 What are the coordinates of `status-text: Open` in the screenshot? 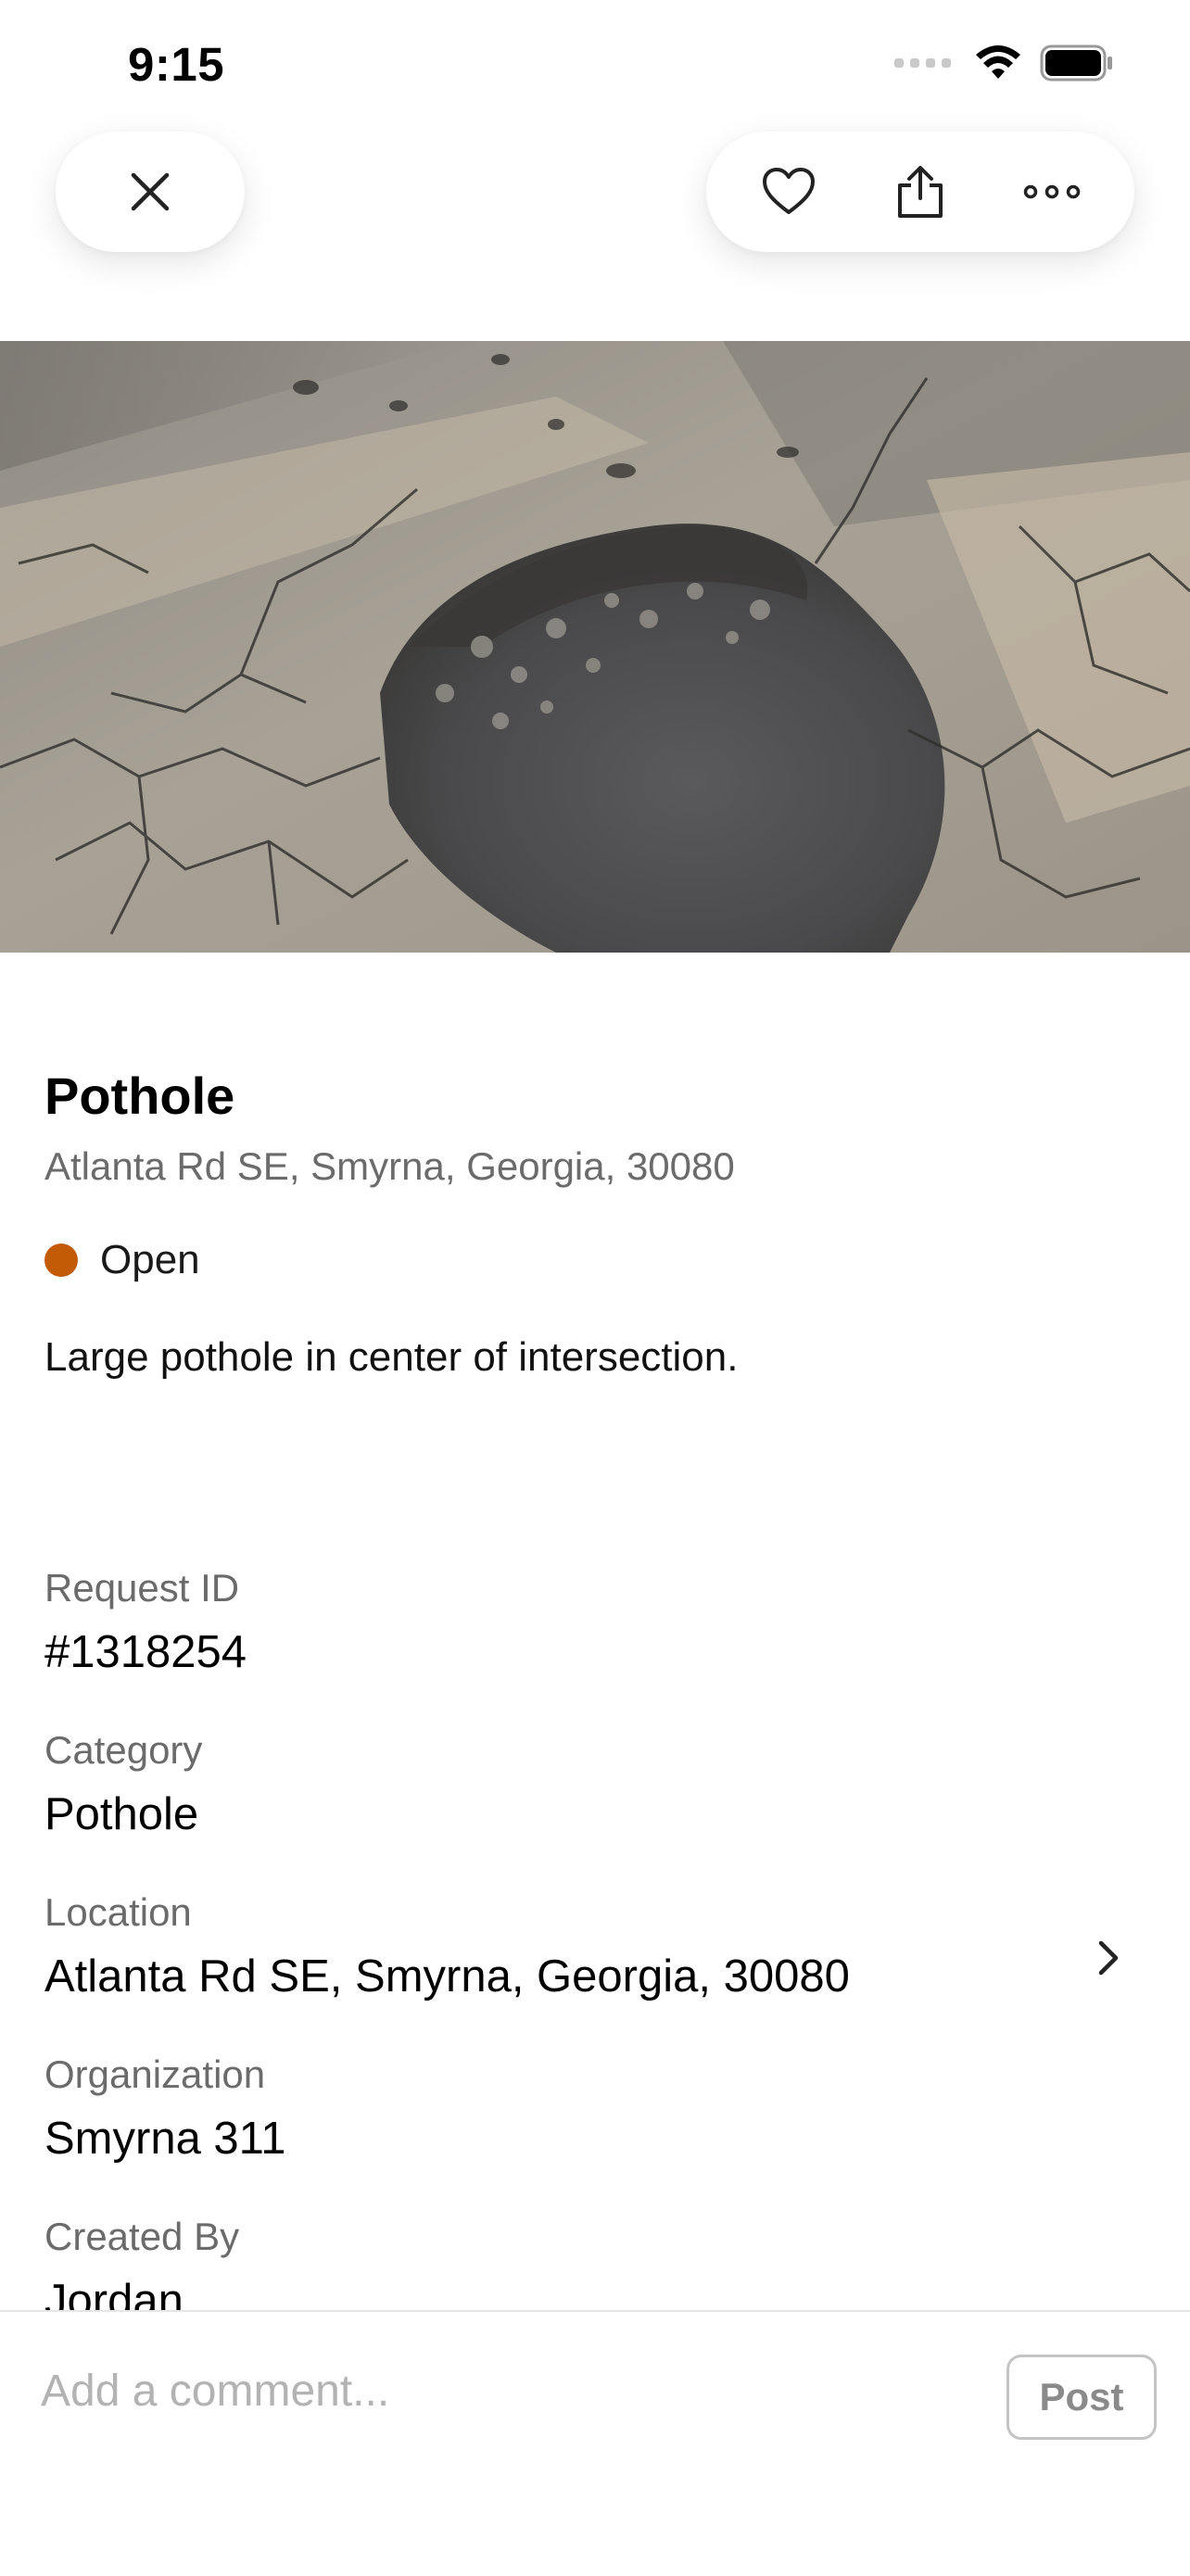 It's located at (150, 1259).